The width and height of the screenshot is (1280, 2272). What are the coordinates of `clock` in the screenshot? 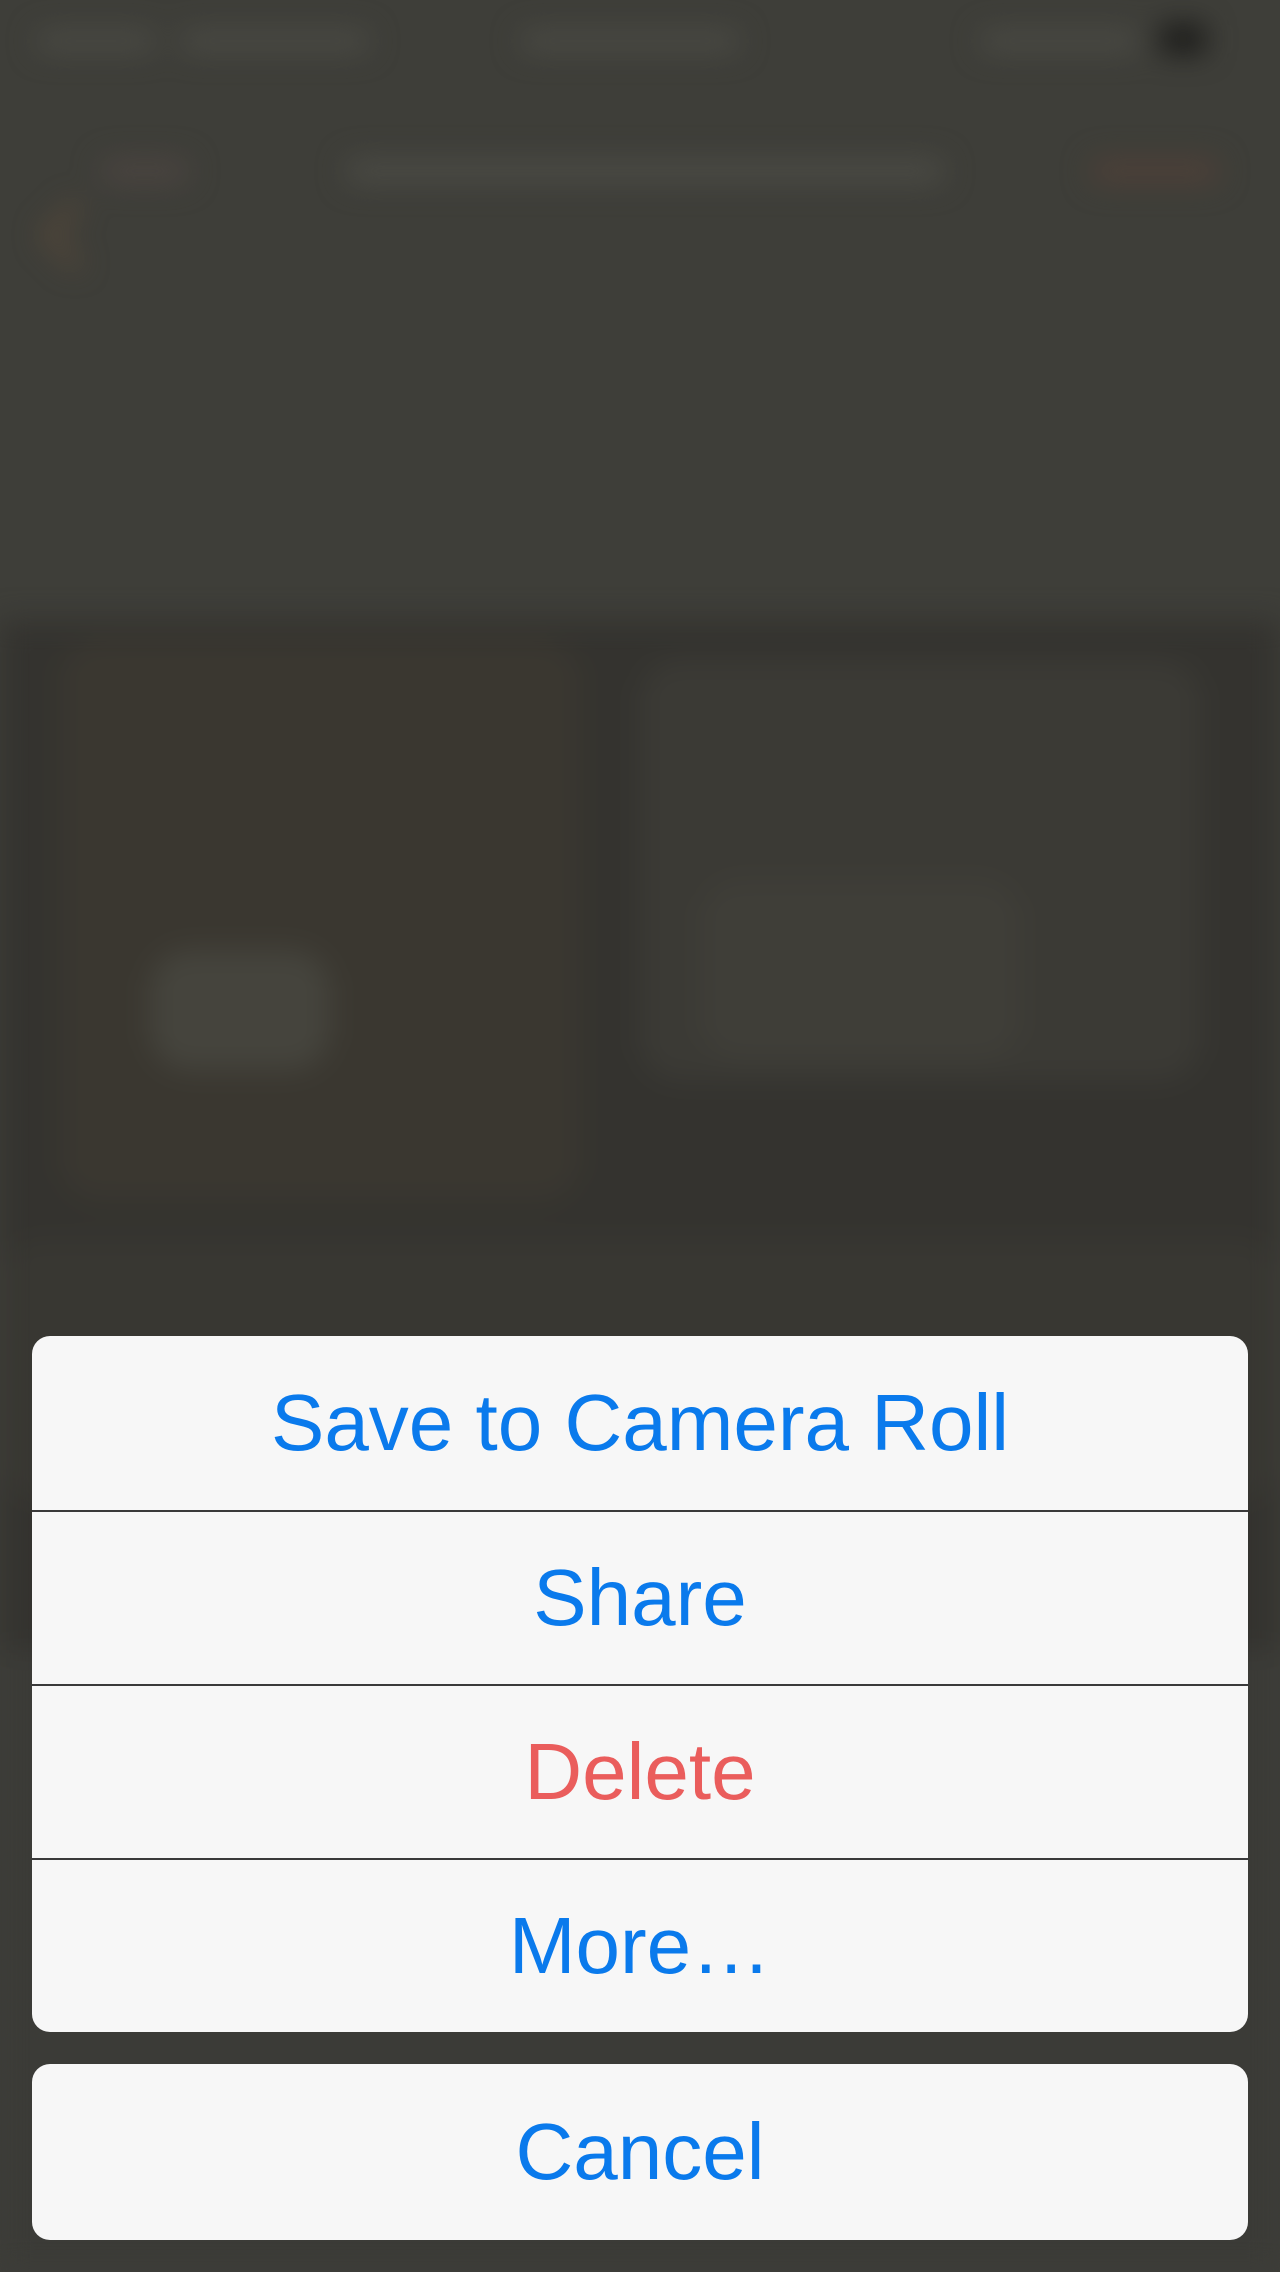 It's located at (630, 41).